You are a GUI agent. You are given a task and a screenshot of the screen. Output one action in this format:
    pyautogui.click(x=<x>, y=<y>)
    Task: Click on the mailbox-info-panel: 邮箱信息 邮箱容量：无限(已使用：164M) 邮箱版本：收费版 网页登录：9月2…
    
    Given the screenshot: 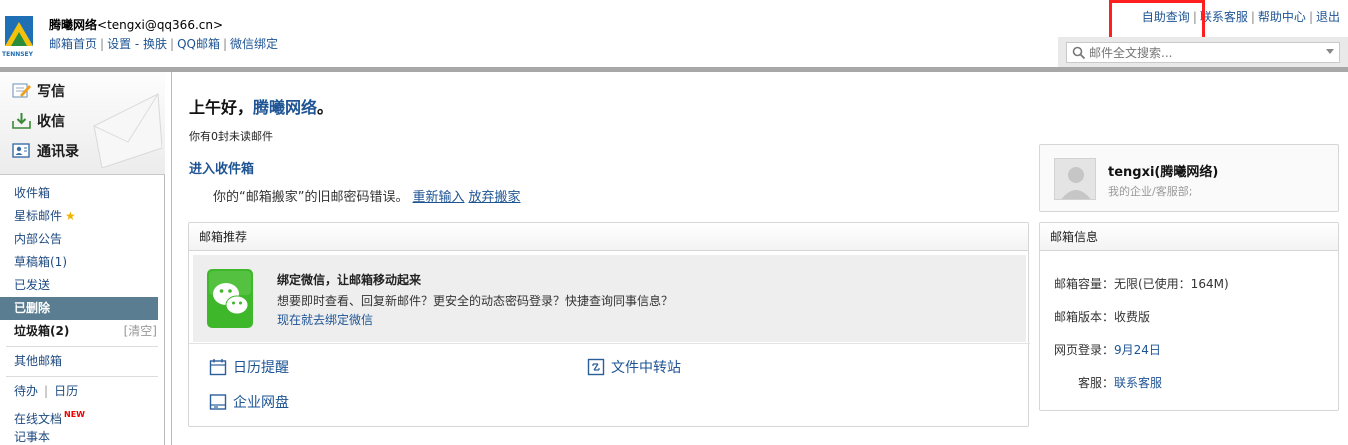 What is the action you would take?
    pyautogui.click(x=1189, y=316)
    